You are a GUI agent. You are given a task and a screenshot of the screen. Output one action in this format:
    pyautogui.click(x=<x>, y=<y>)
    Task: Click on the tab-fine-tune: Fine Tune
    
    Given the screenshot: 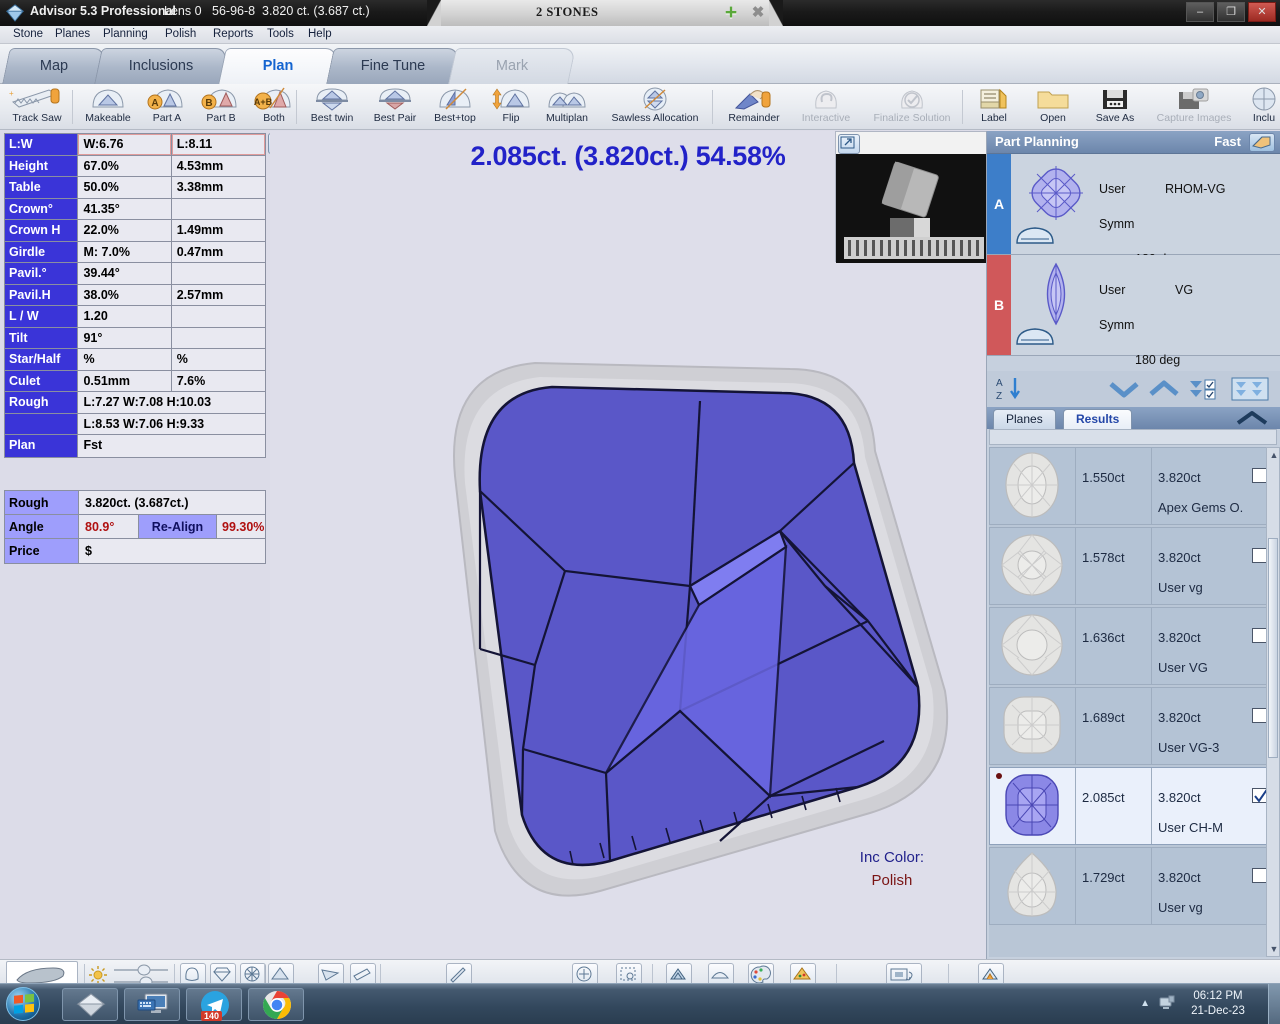 What is the action you would take?
    pyautogui.click(x=393, y=66)
    